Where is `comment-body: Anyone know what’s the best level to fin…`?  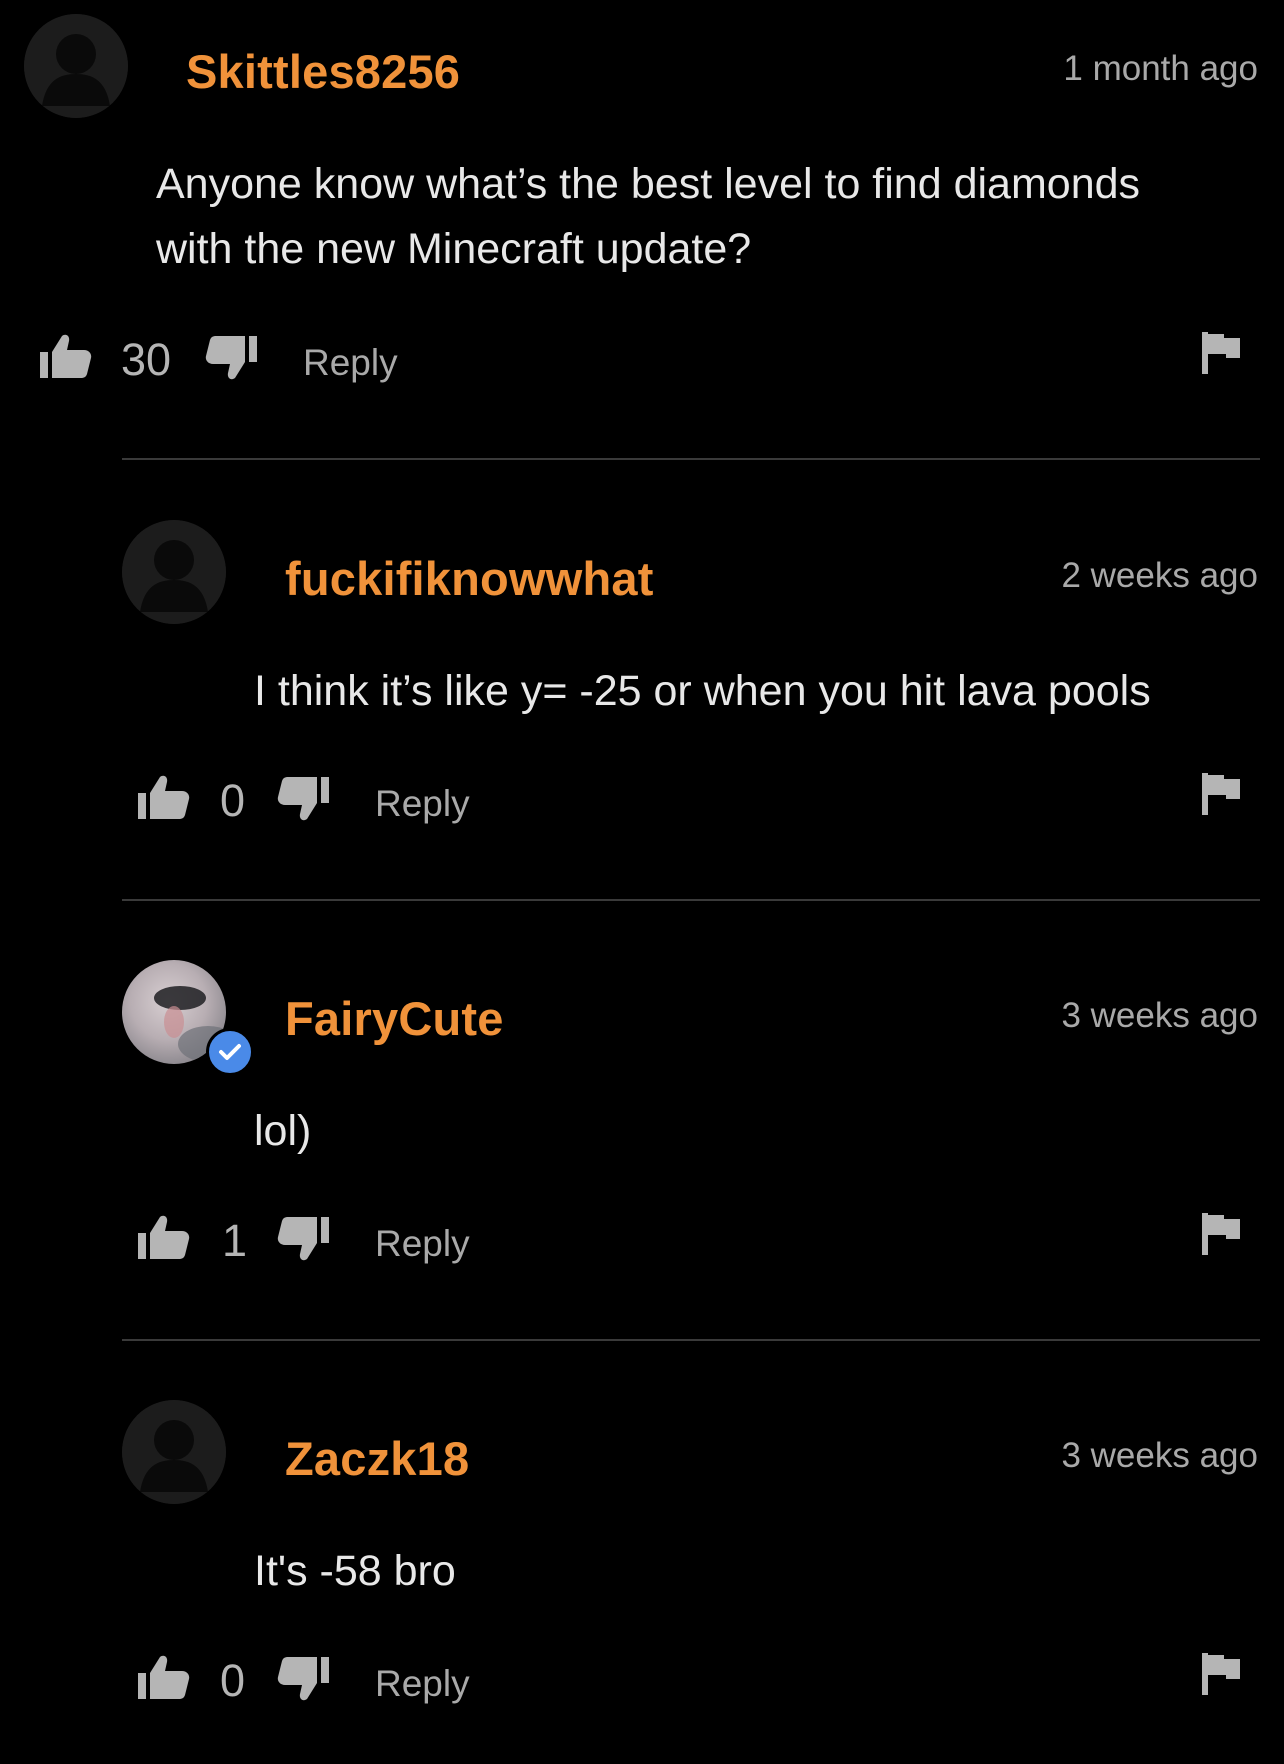
comment-body: Anyone know what’s the best level to fin… is located at coordinates (648, 217).